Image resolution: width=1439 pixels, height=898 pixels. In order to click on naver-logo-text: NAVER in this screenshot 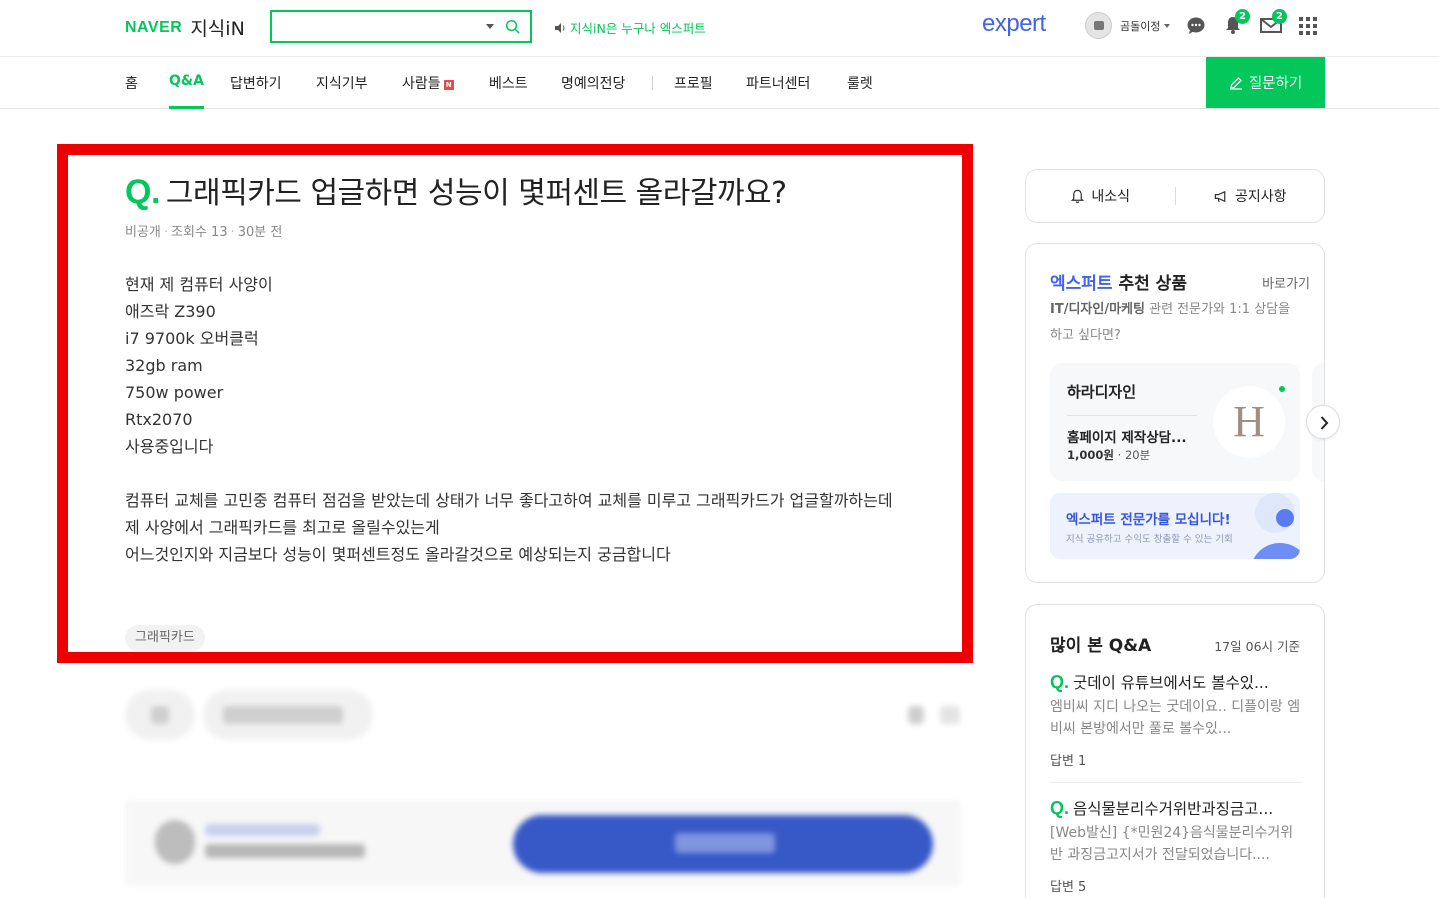, I will do `click(154, 27)`.